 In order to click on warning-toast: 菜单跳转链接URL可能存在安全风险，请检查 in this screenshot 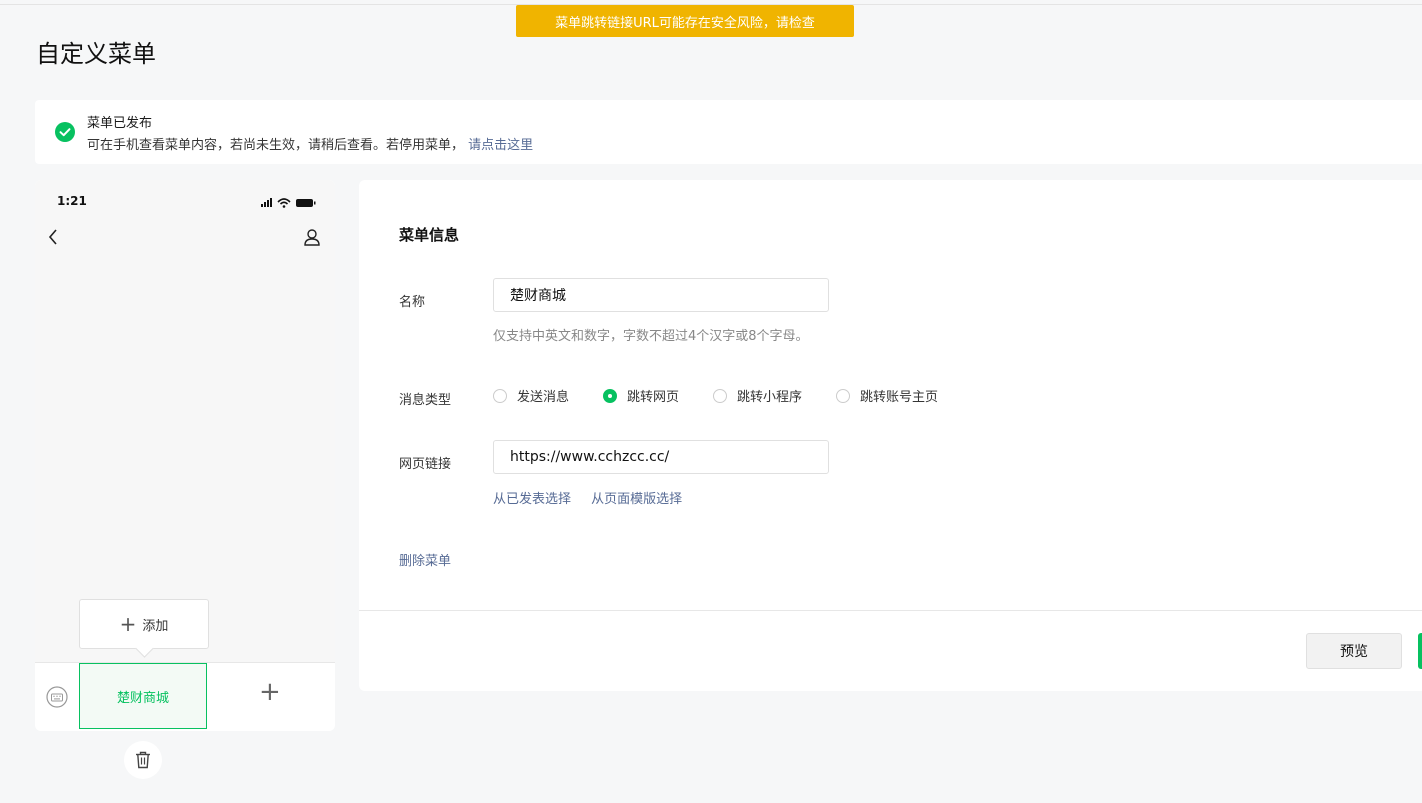, I will do `click(685, 21)`.